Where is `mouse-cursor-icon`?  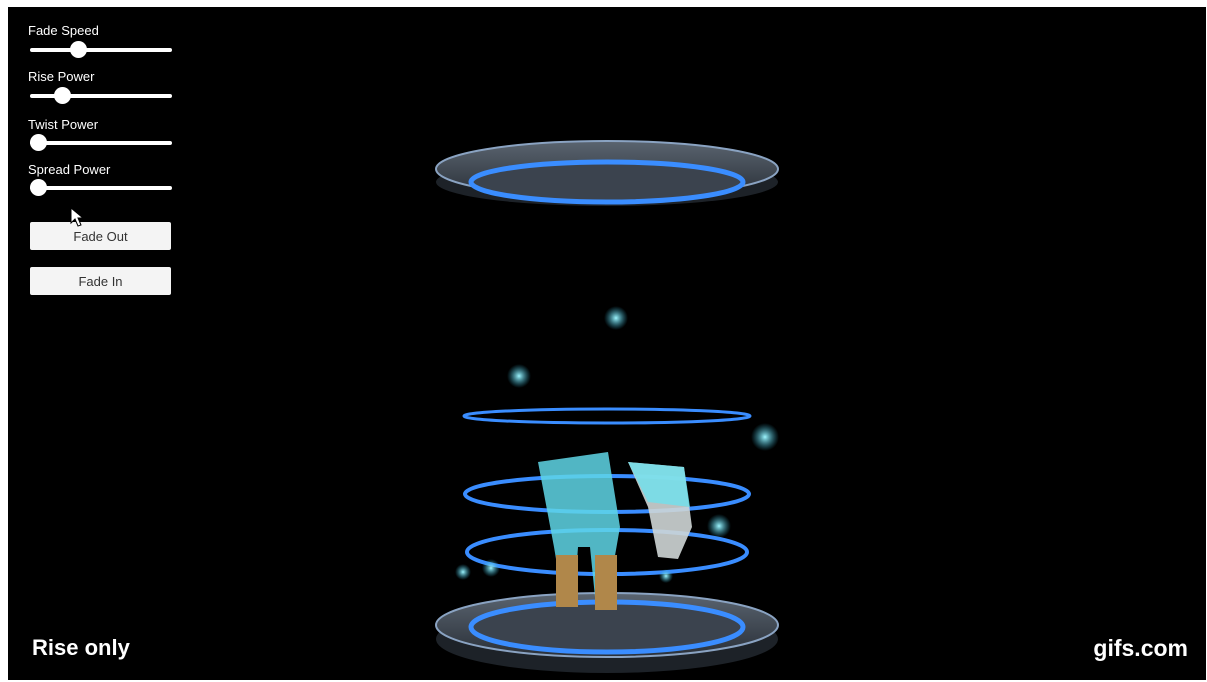
mouse-cursor-icon is located at coordinates (77, 217).